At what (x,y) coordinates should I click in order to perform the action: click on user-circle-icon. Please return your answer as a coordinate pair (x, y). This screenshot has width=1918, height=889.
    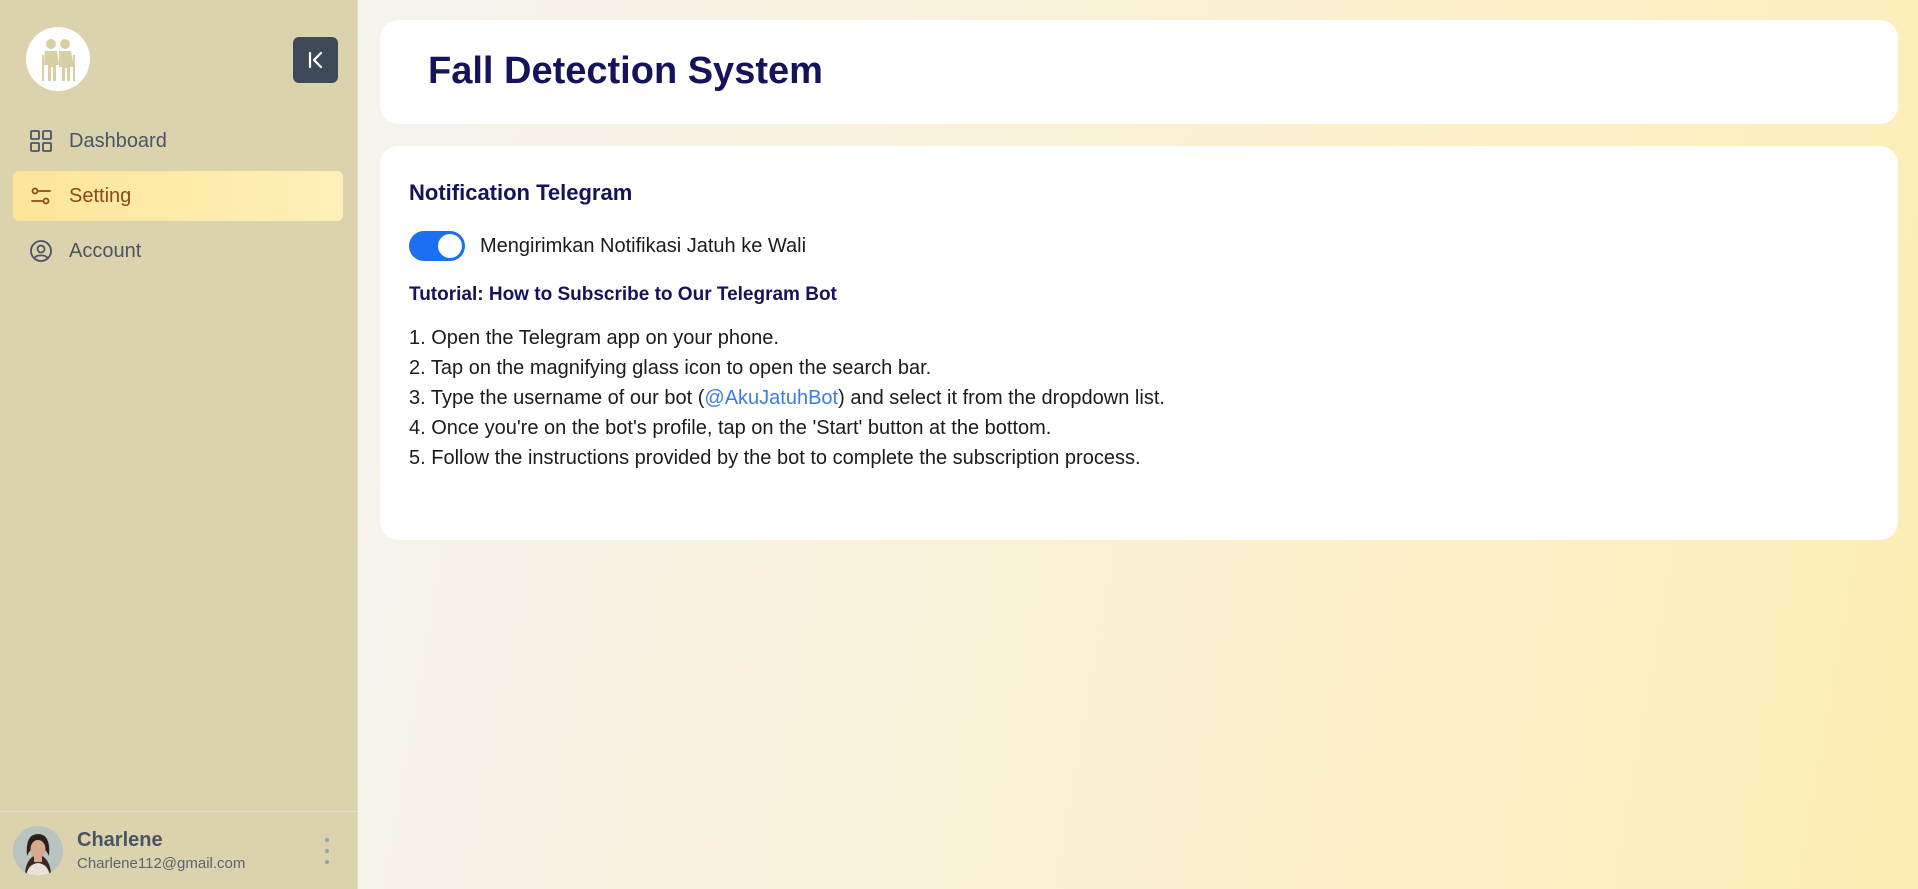
    Looking at the image, I should click on (41, 251).